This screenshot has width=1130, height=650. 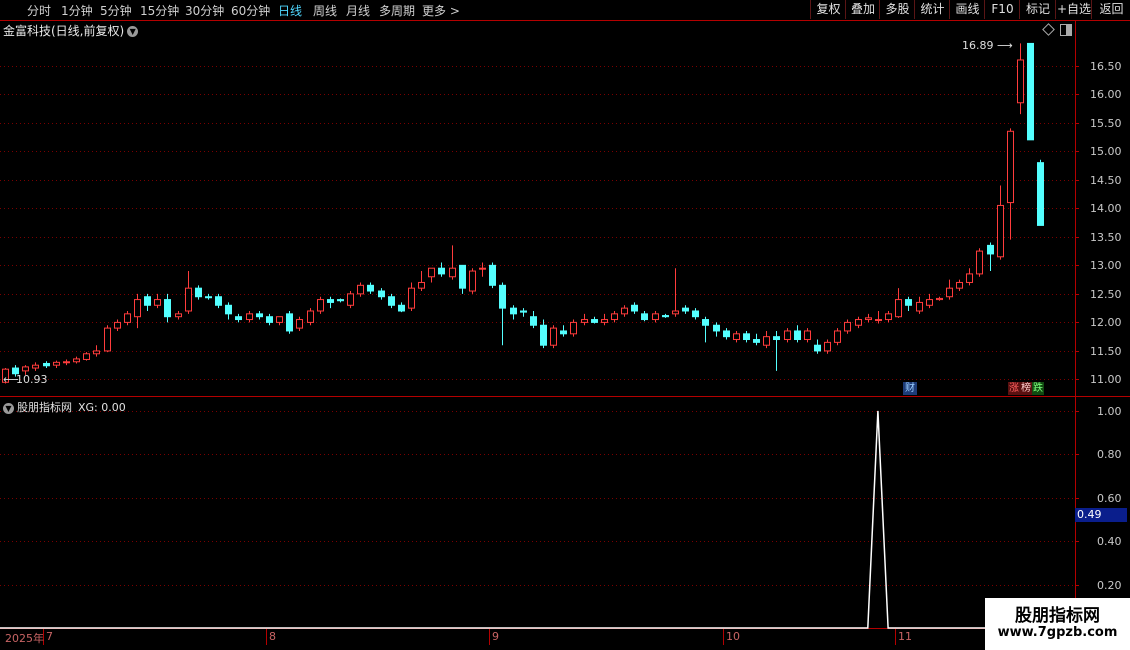 What do you see at coordinates (1106, 151) in the screenshot?
I see `price-tick-label-3: 15.00` at bounding box center [1106, 151].